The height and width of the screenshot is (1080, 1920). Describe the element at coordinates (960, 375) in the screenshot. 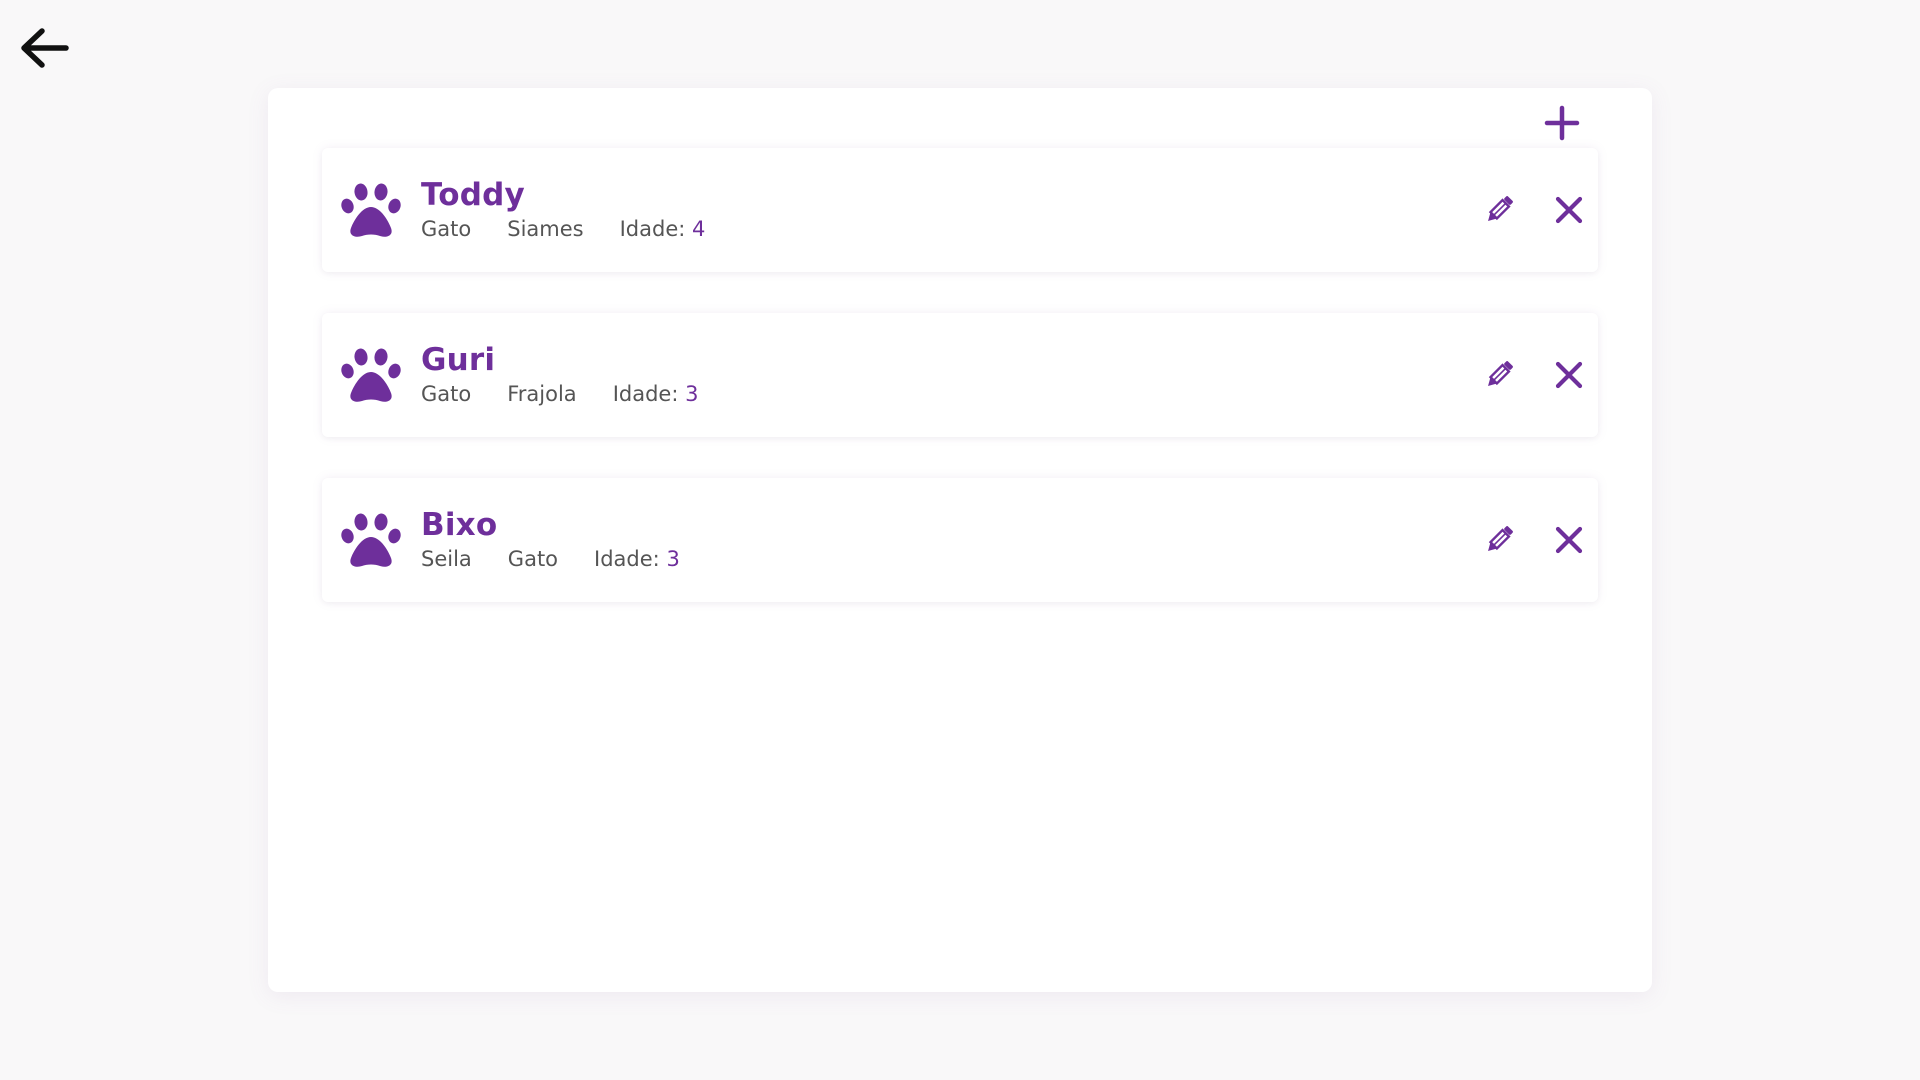

I see `pet-card: Guri Gato Frajola Idade: 3` at that location.